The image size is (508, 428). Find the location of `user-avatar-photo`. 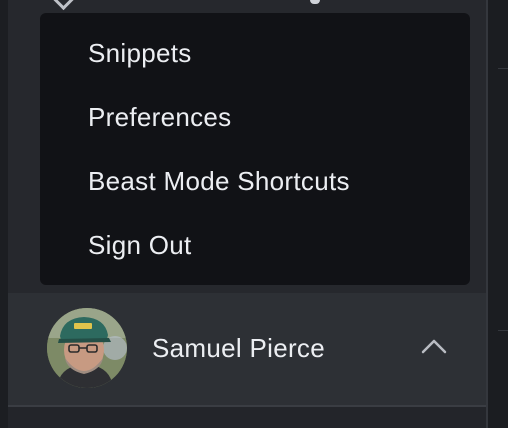

user-avatar-photo is located at coordinates (87, 348).